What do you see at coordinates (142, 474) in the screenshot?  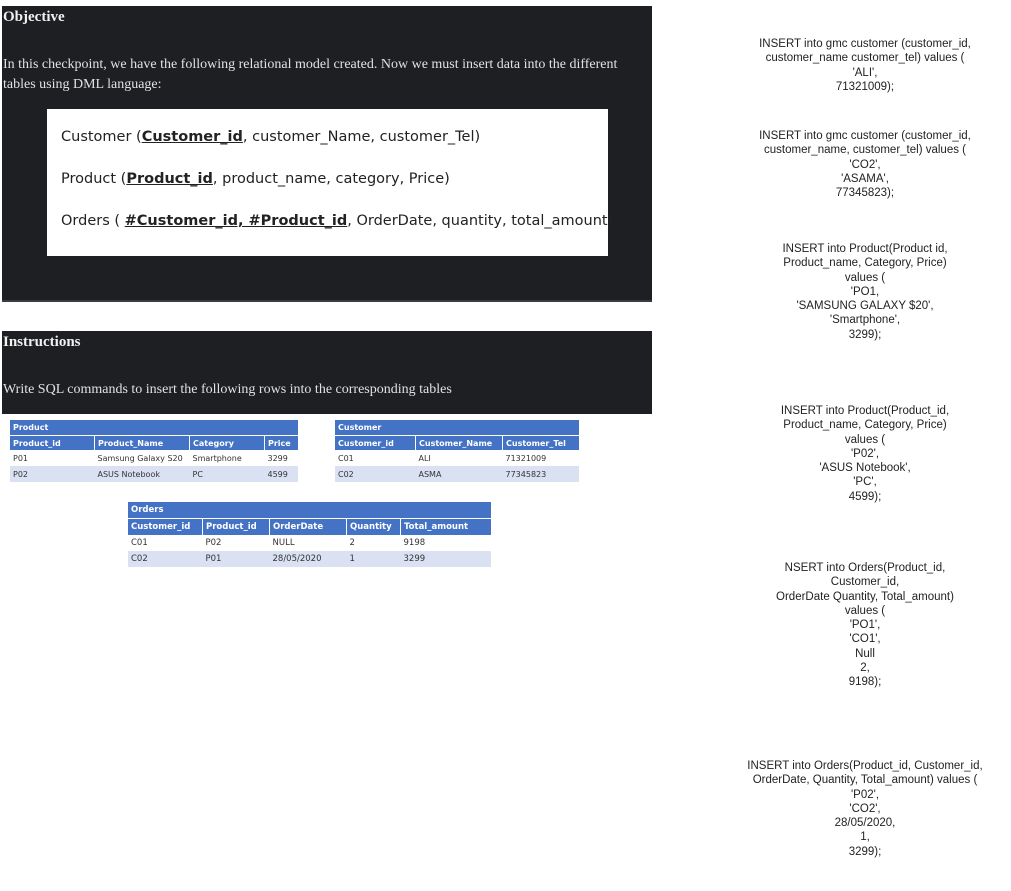 I see `table-cell: ASUS Notebook` at bounding box center [142, 474].